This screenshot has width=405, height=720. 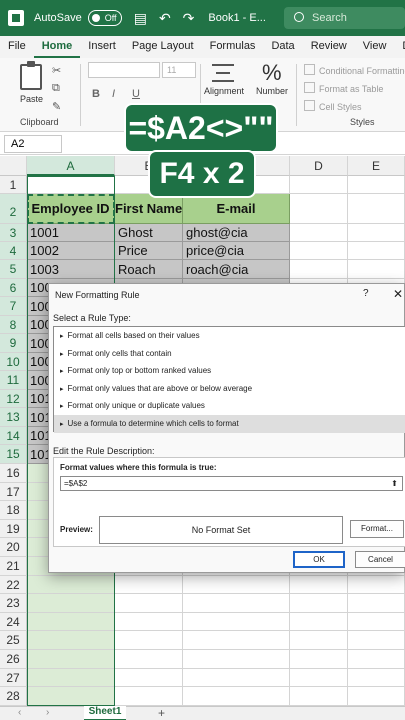 I want to click on column-header-e: E, so click(x=376, y=166).